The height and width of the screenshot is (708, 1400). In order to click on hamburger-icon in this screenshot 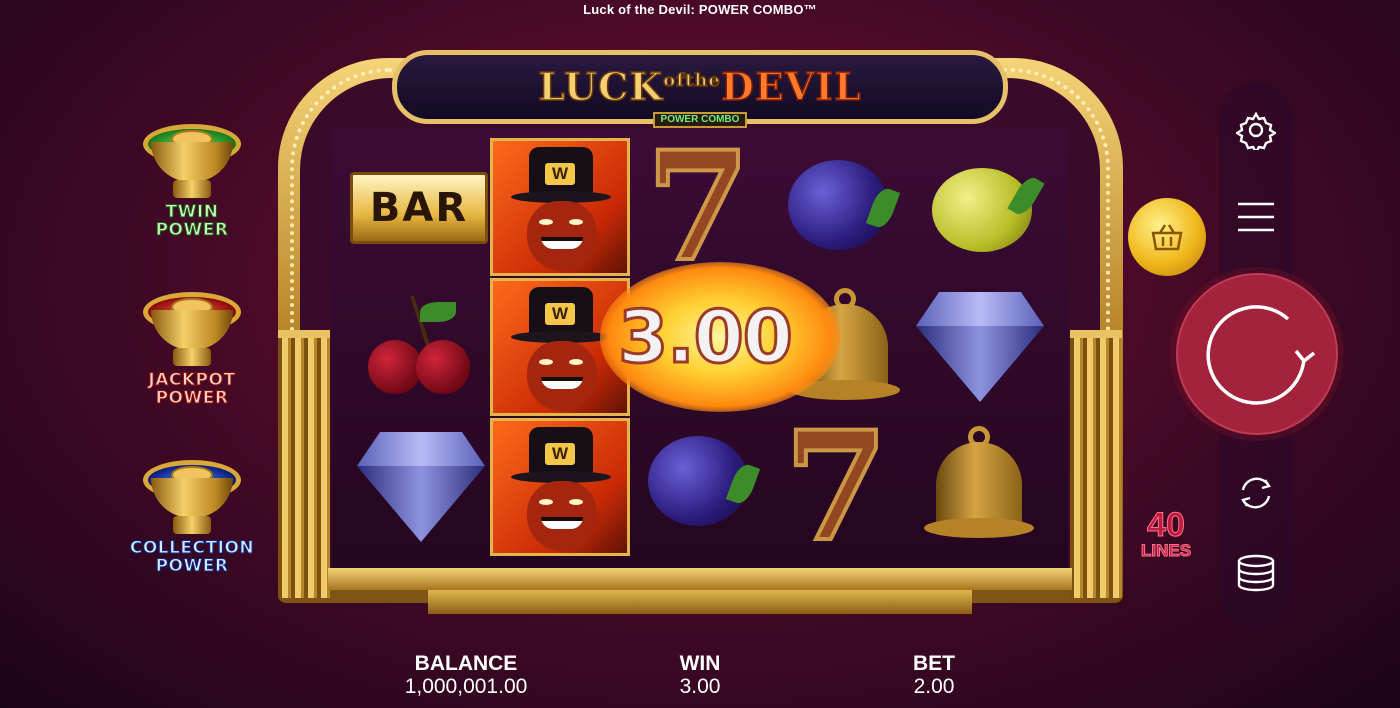, I will do `click(1256, 217)`.